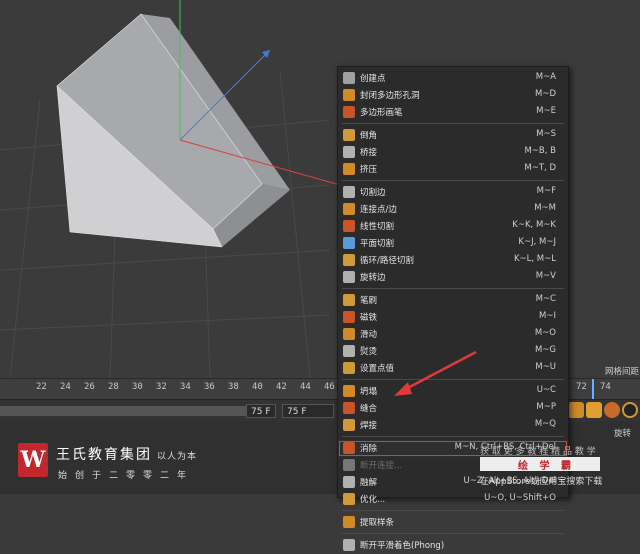  What do you see at coordinates (137, 387) in the screenshot?
I see `timeline-tick: 30` at bounding box center [137, 387].